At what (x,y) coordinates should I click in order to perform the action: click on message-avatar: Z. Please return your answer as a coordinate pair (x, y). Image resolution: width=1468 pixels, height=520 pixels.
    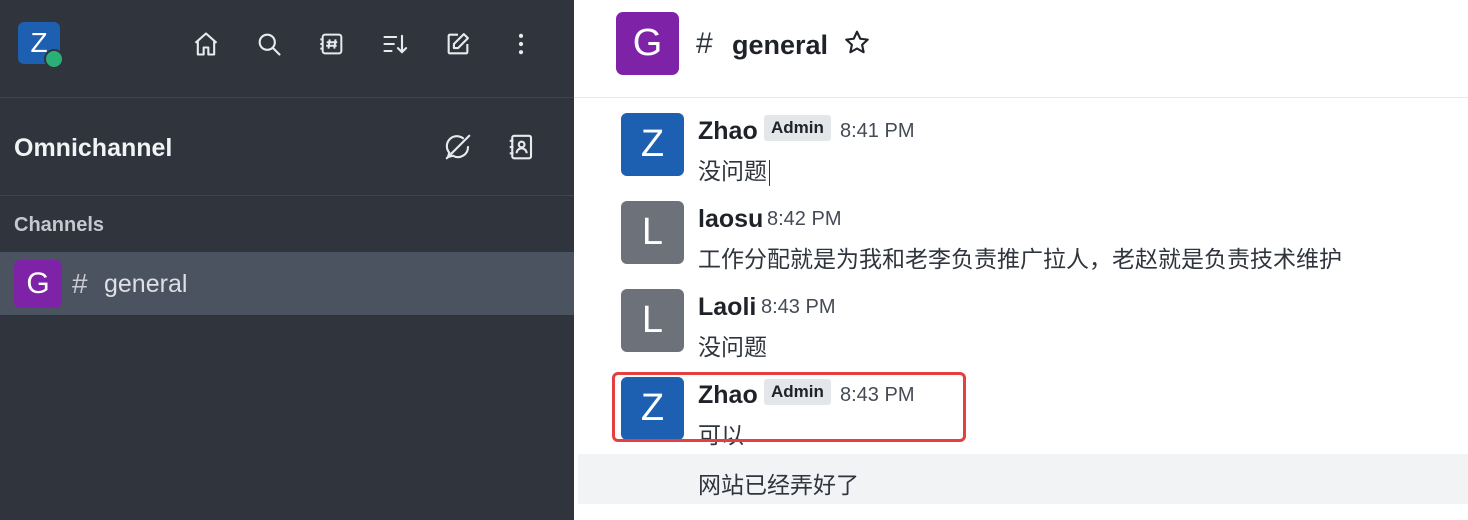
    Looking at the image, I should click on (652, 144).